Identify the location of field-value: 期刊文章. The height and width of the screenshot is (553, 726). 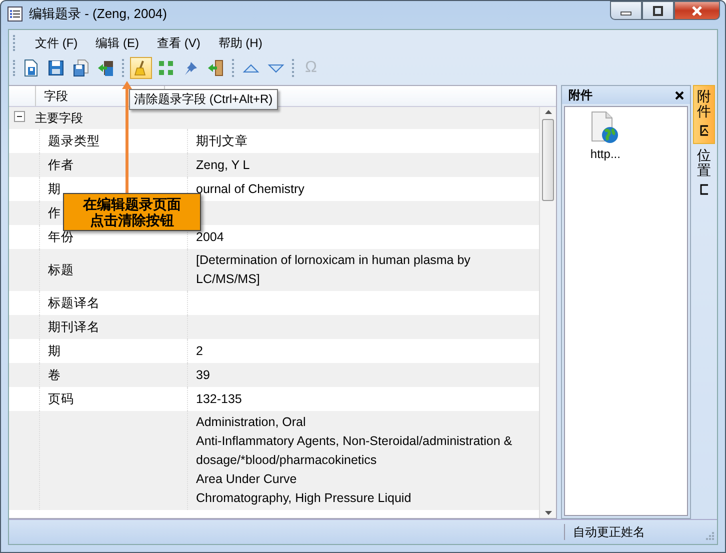
(222, 141).